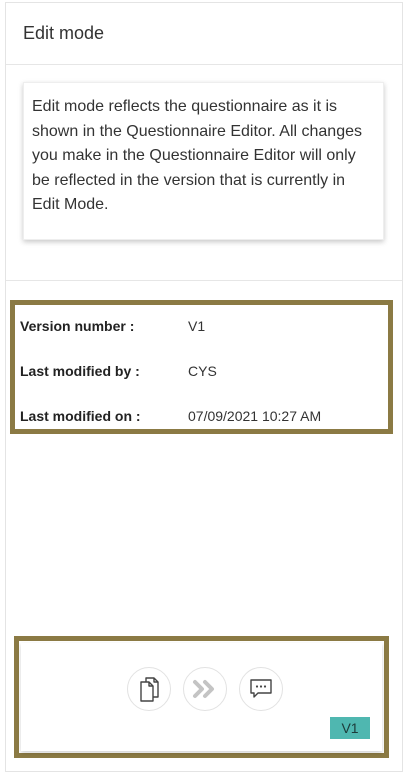 This screenshot has height=775, width=405. What do you see at coordinates (77, 326) in the screenshot?
I see `version-number-label: Version number :` at bounding box center [77, 326].